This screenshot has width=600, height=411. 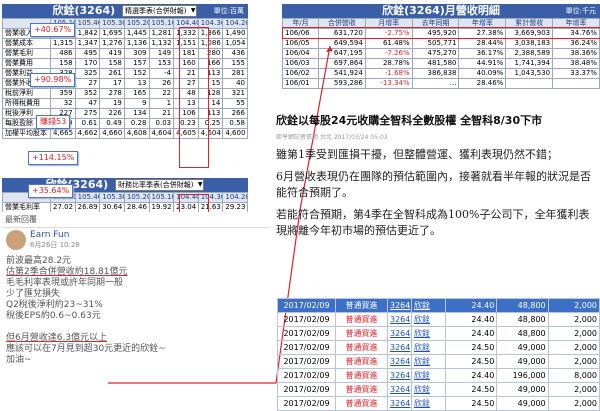 What do you see at coordinates (332, 137) in the screenshot?
I see `news-meta: 鉅亨網記者張旭 台北 2017/03/24 05:03` at bounding box center [332, 137].